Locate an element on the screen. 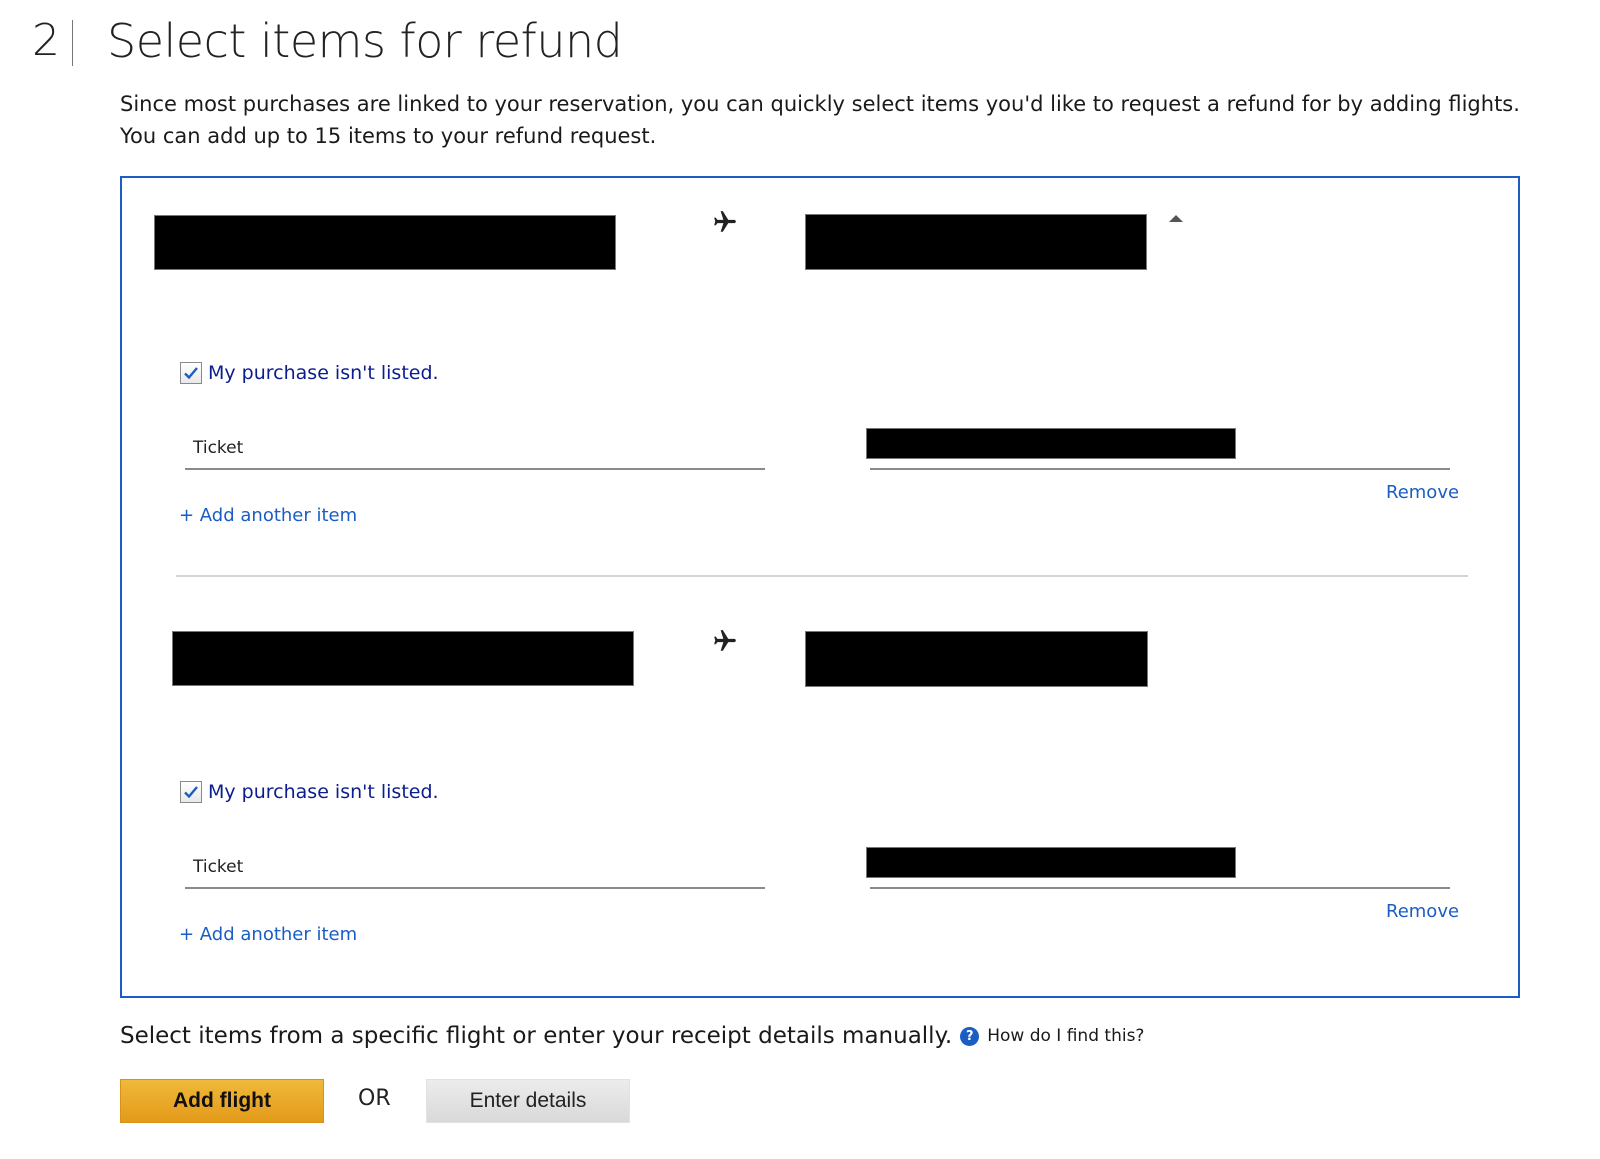 The image size is (1600, 1159). collapse-caret-icon is located at coordinates (1176, 218).